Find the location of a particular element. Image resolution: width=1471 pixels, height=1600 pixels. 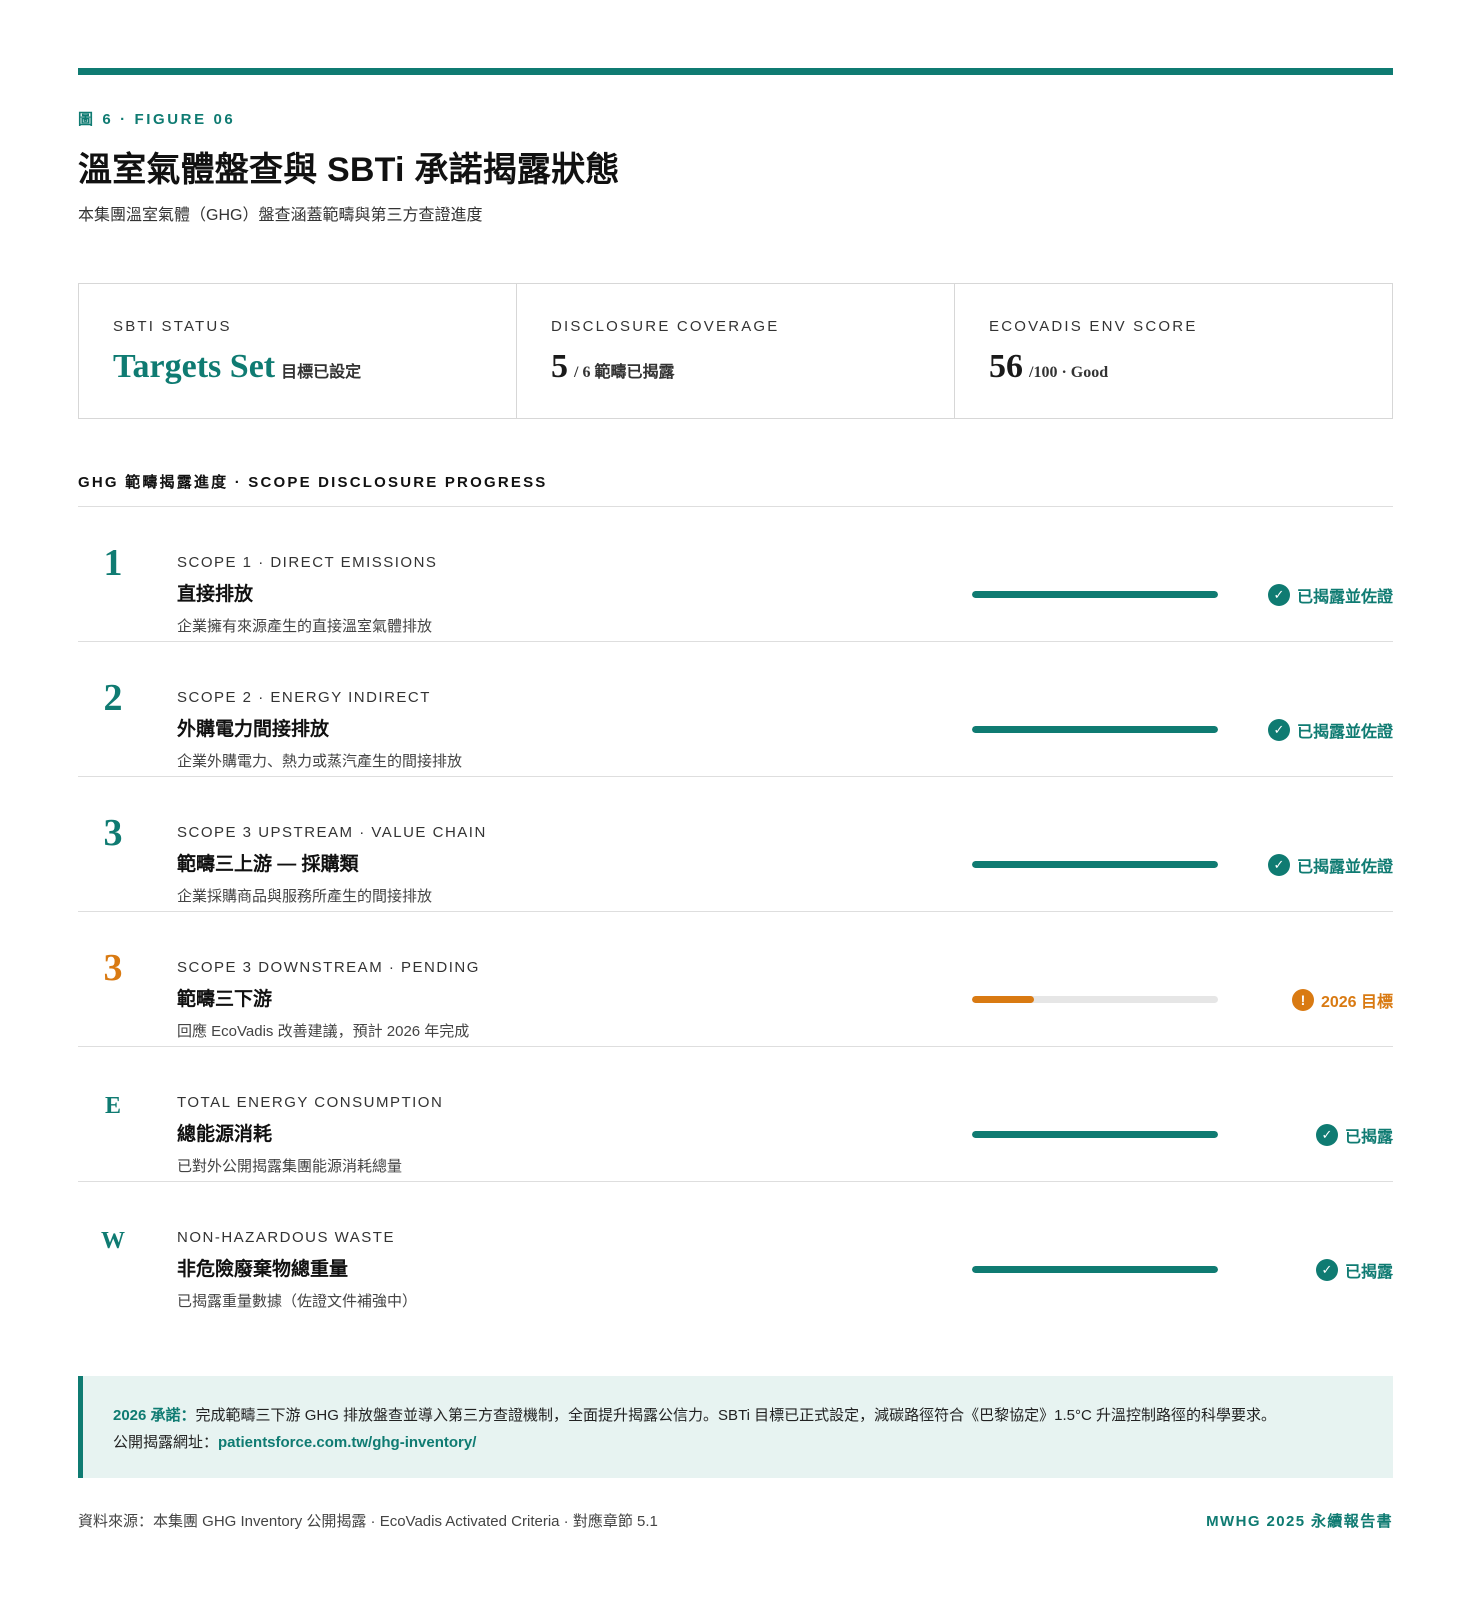

note-lead: 2026 承諾： is located at coordinates (154, 1415).